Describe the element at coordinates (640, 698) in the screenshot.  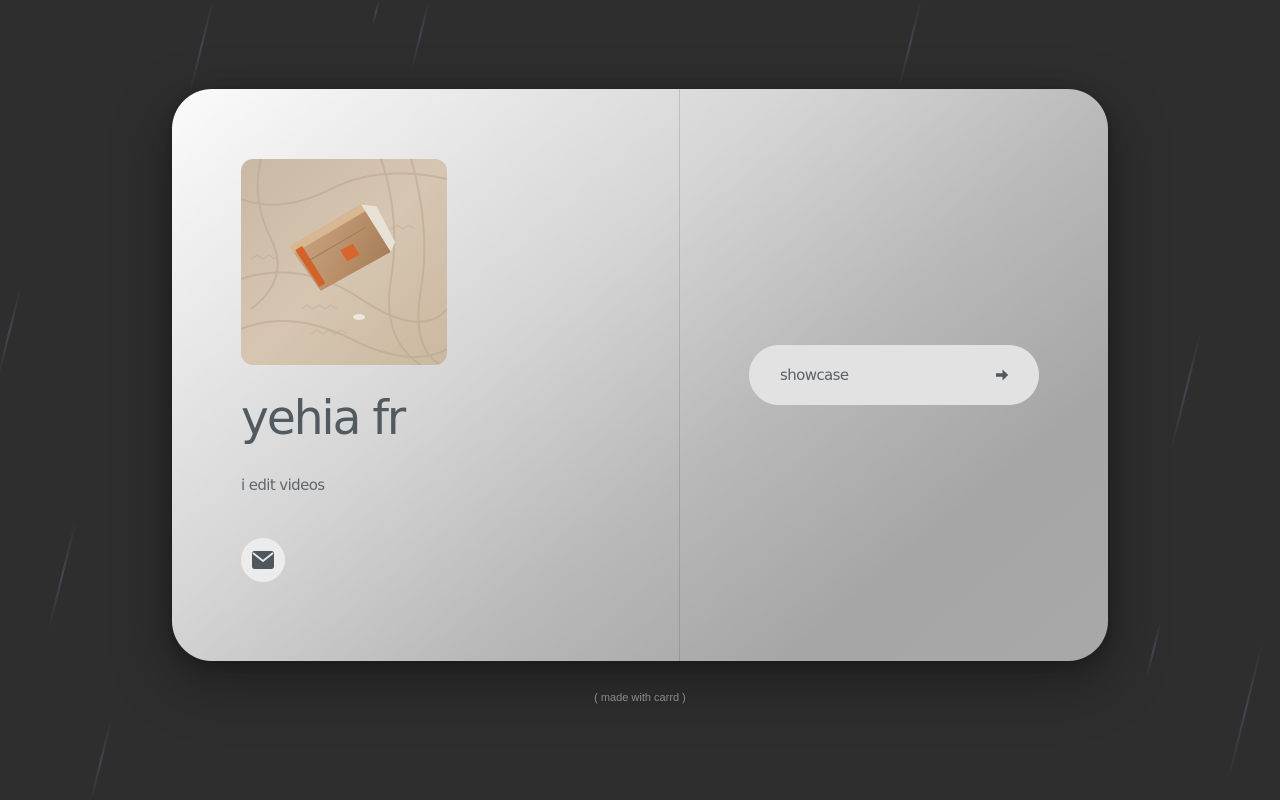
I see `made-with-carrd-link: ( made with carrd )` at that location.